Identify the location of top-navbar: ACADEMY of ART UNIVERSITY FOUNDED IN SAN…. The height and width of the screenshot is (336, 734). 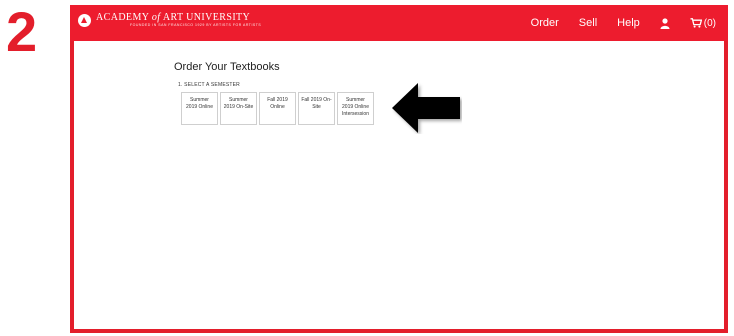
(399, 23).